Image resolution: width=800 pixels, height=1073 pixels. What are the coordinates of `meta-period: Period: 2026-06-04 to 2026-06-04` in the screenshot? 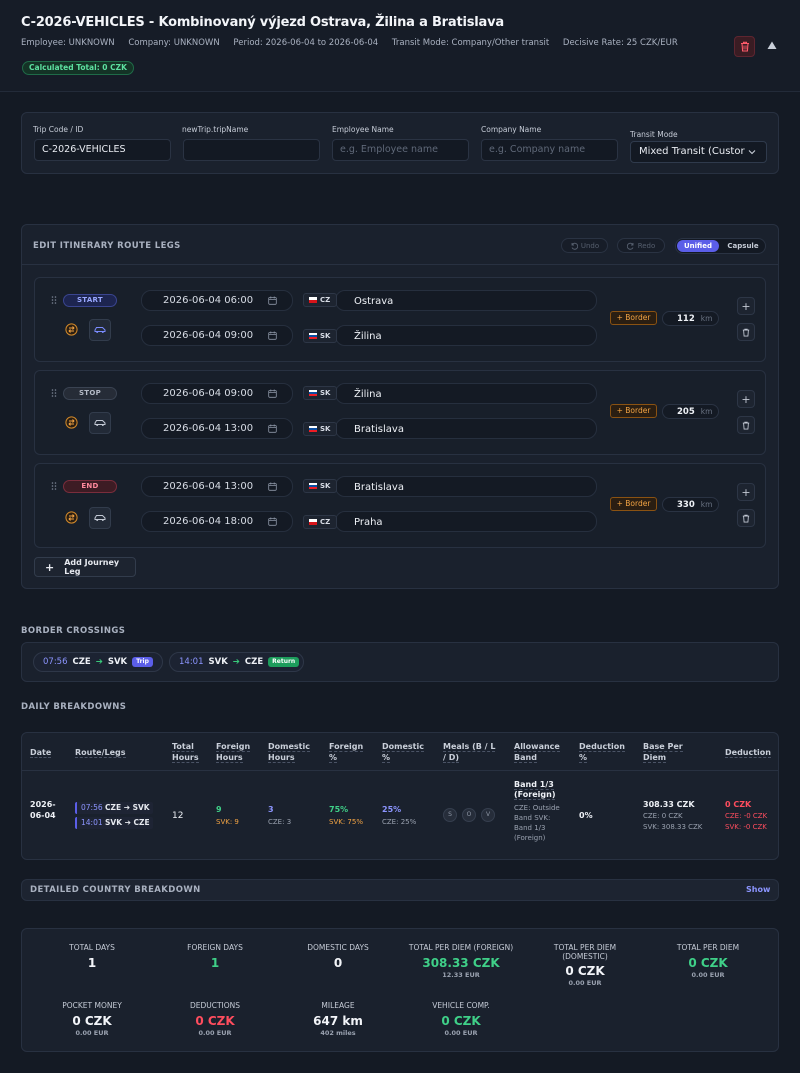 It's located at (306, 43).